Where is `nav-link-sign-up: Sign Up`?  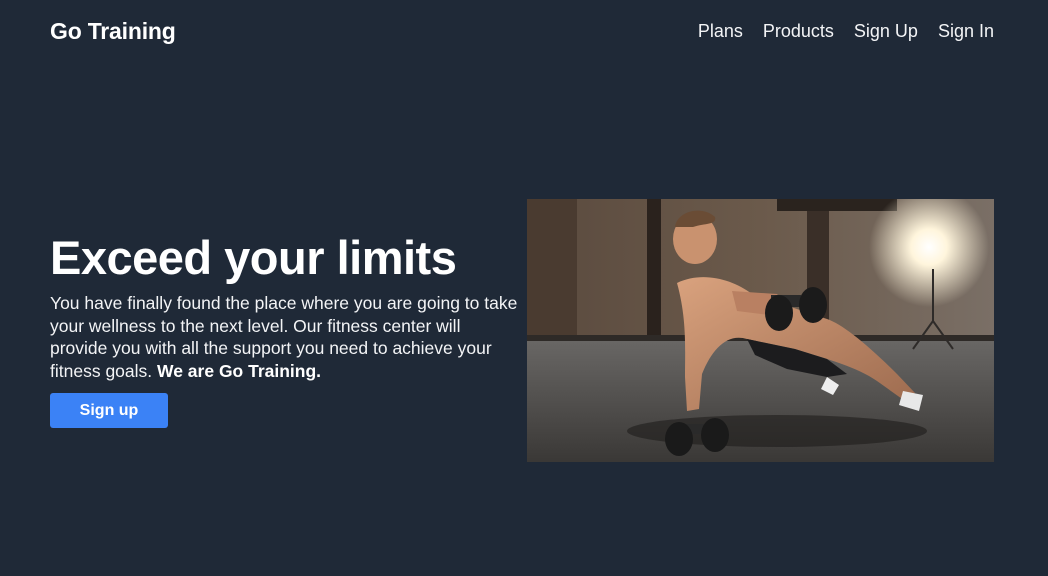
nav-link-sign-up: Sign Up is located at coordinates (886, 31).